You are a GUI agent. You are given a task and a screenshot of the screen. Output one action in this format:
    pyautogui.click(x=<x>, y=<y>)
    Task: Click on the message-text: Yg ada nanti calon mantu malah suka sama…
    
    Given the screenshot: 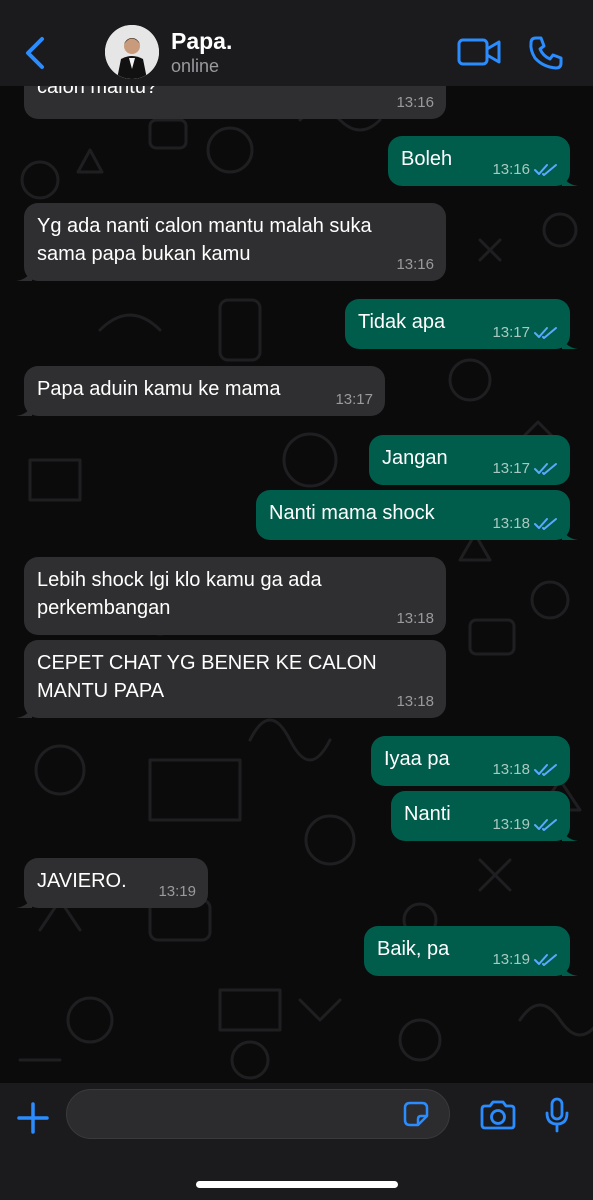 What is the action you would take?
    pyautogui.click(x=204, y=240)
    